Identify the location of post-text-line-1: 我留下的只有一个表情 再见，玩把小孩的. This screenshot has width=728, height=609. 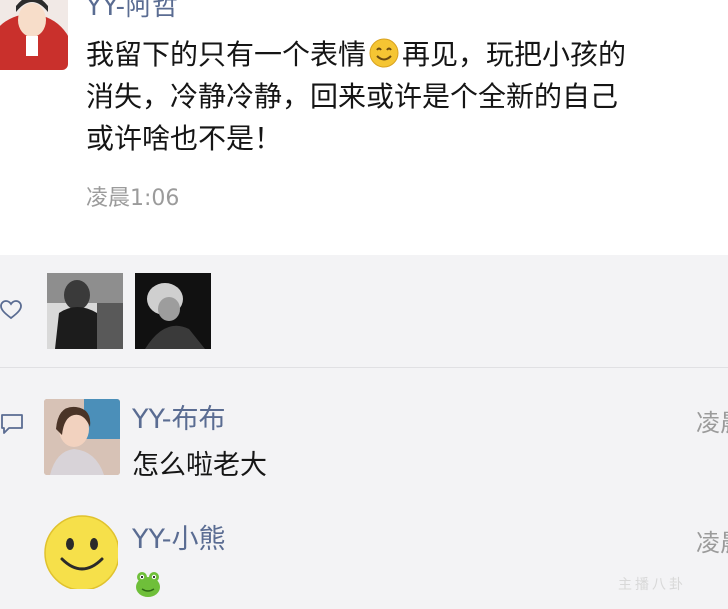
(407, 55).